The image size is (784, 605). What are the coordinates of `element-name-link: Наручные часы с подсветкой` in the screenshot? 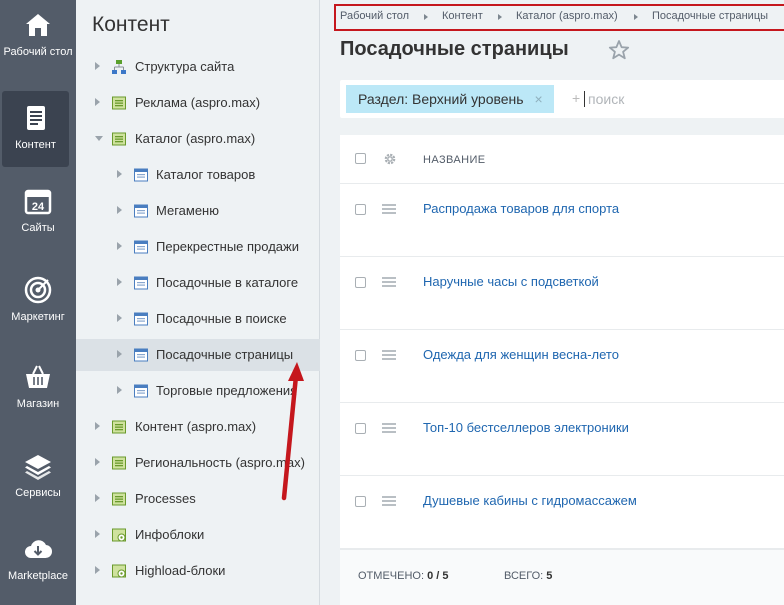 It's located at (511, 281).